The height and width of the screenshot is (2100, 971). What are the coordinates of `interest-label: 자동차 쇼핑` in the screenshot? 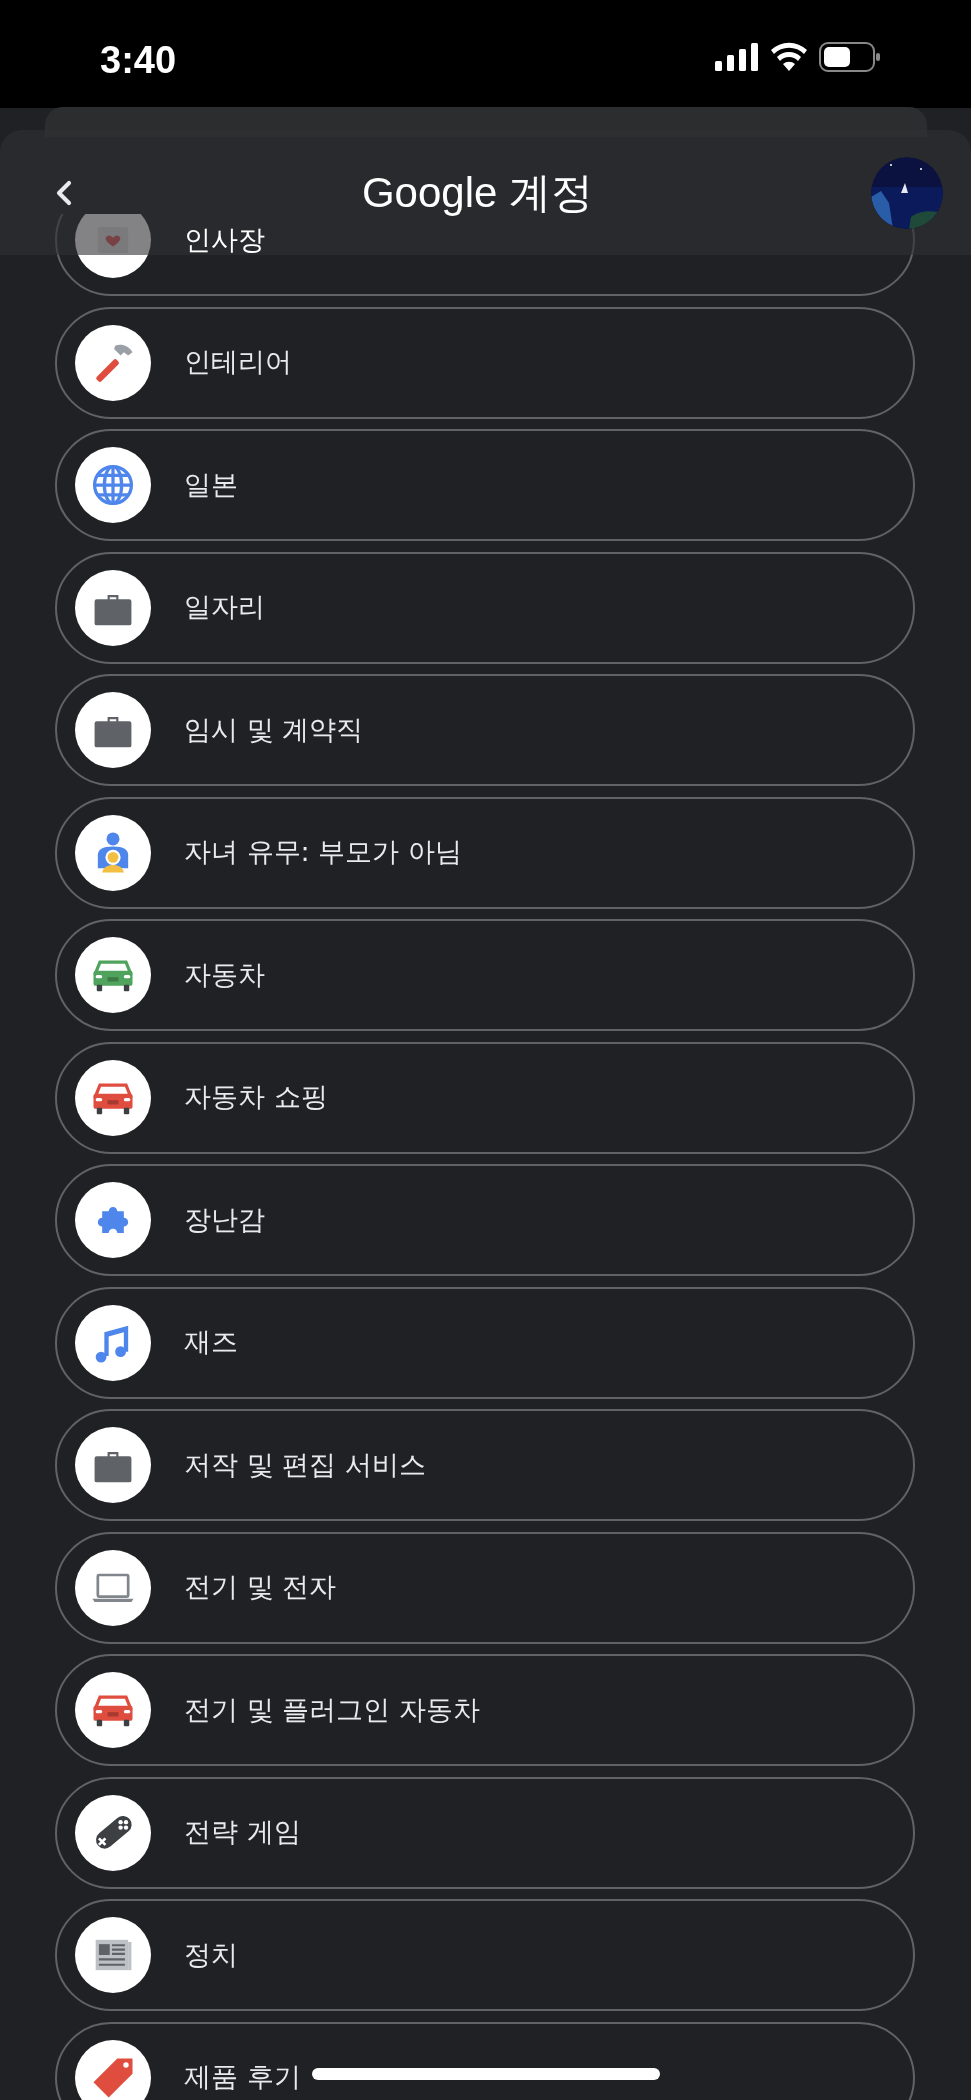 It's located at (256, 1097).